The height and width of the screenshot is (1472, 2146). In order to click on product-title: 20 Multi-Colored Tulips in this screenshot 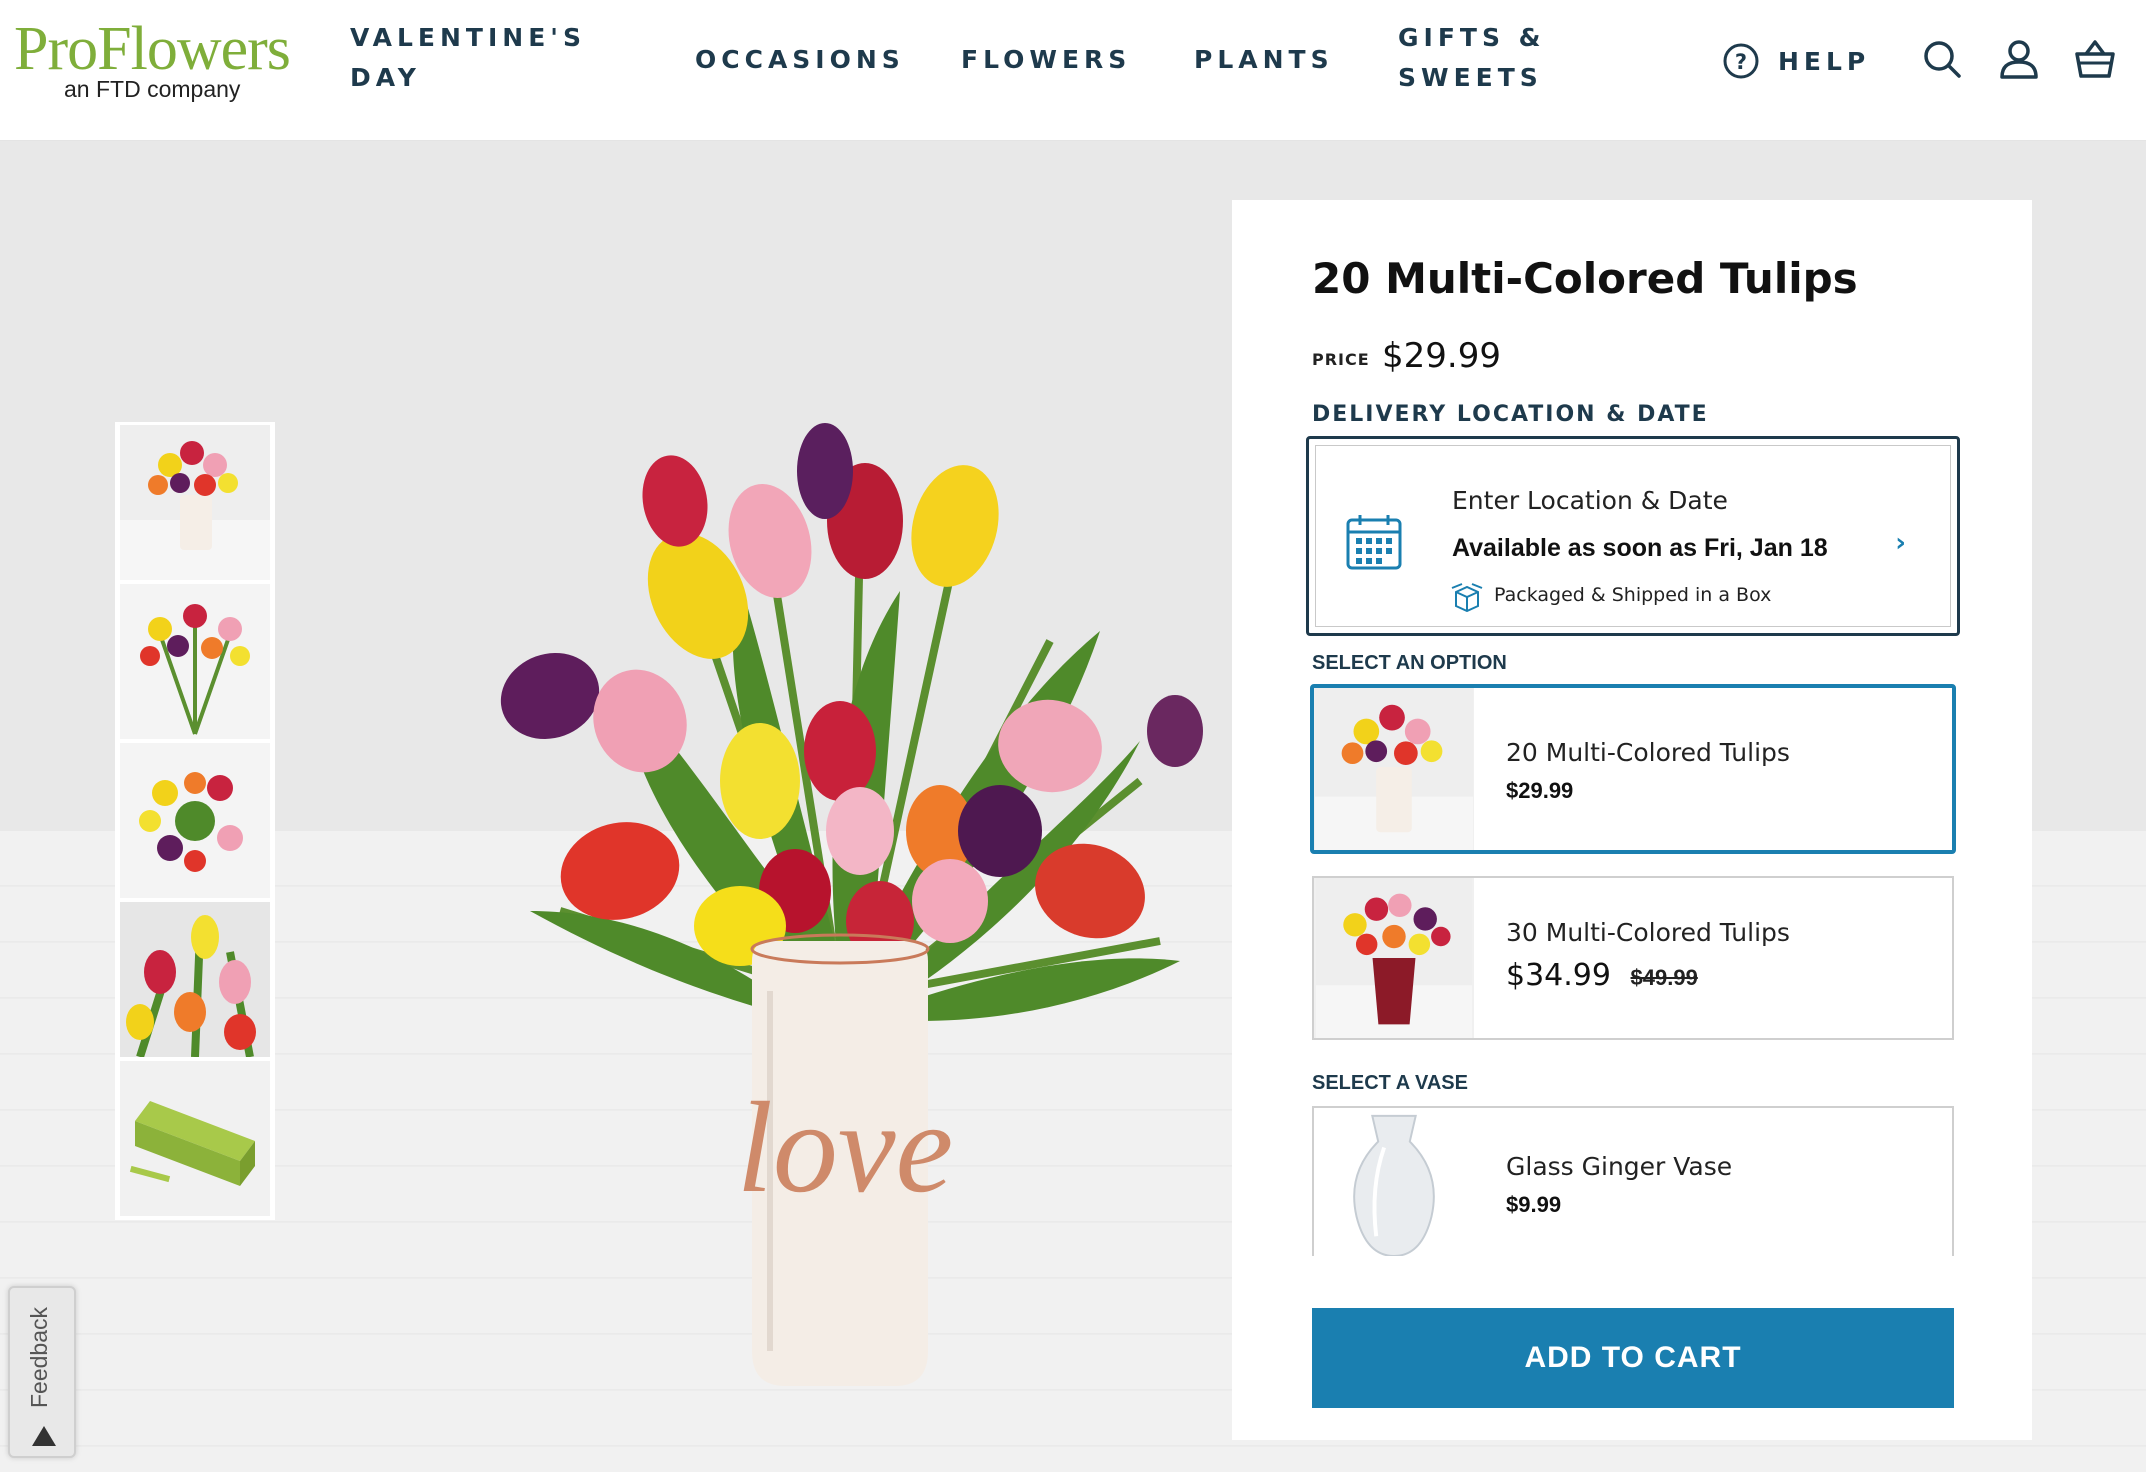, I will do `click(1585, 278)`.